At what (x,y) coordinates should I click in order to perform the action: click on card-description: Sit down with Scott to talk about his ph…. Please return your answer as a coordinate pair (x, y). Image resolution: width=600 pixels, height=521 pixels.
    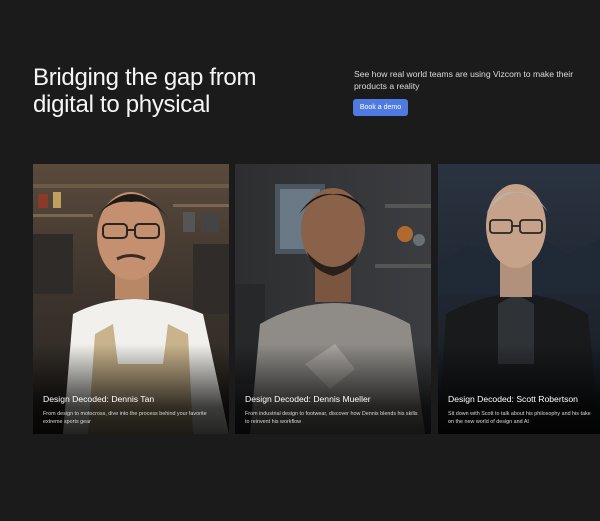
    Looking at the image, I should click on (519, 418).